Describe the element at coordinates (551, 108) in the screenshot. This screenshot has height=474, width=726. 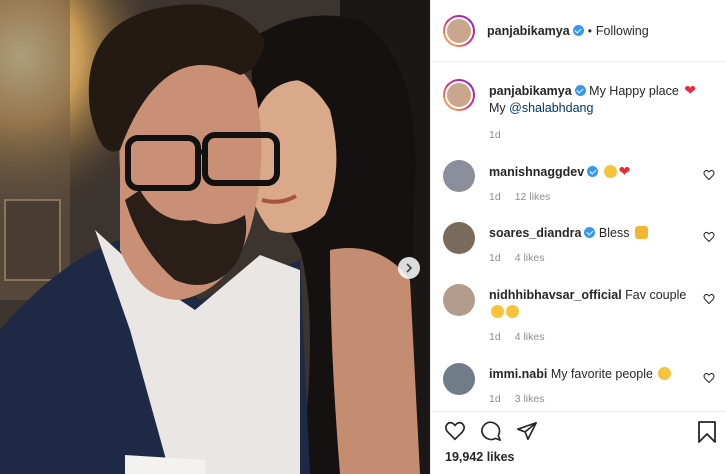
I see `caption-mention: @shalabhdang` at that location.